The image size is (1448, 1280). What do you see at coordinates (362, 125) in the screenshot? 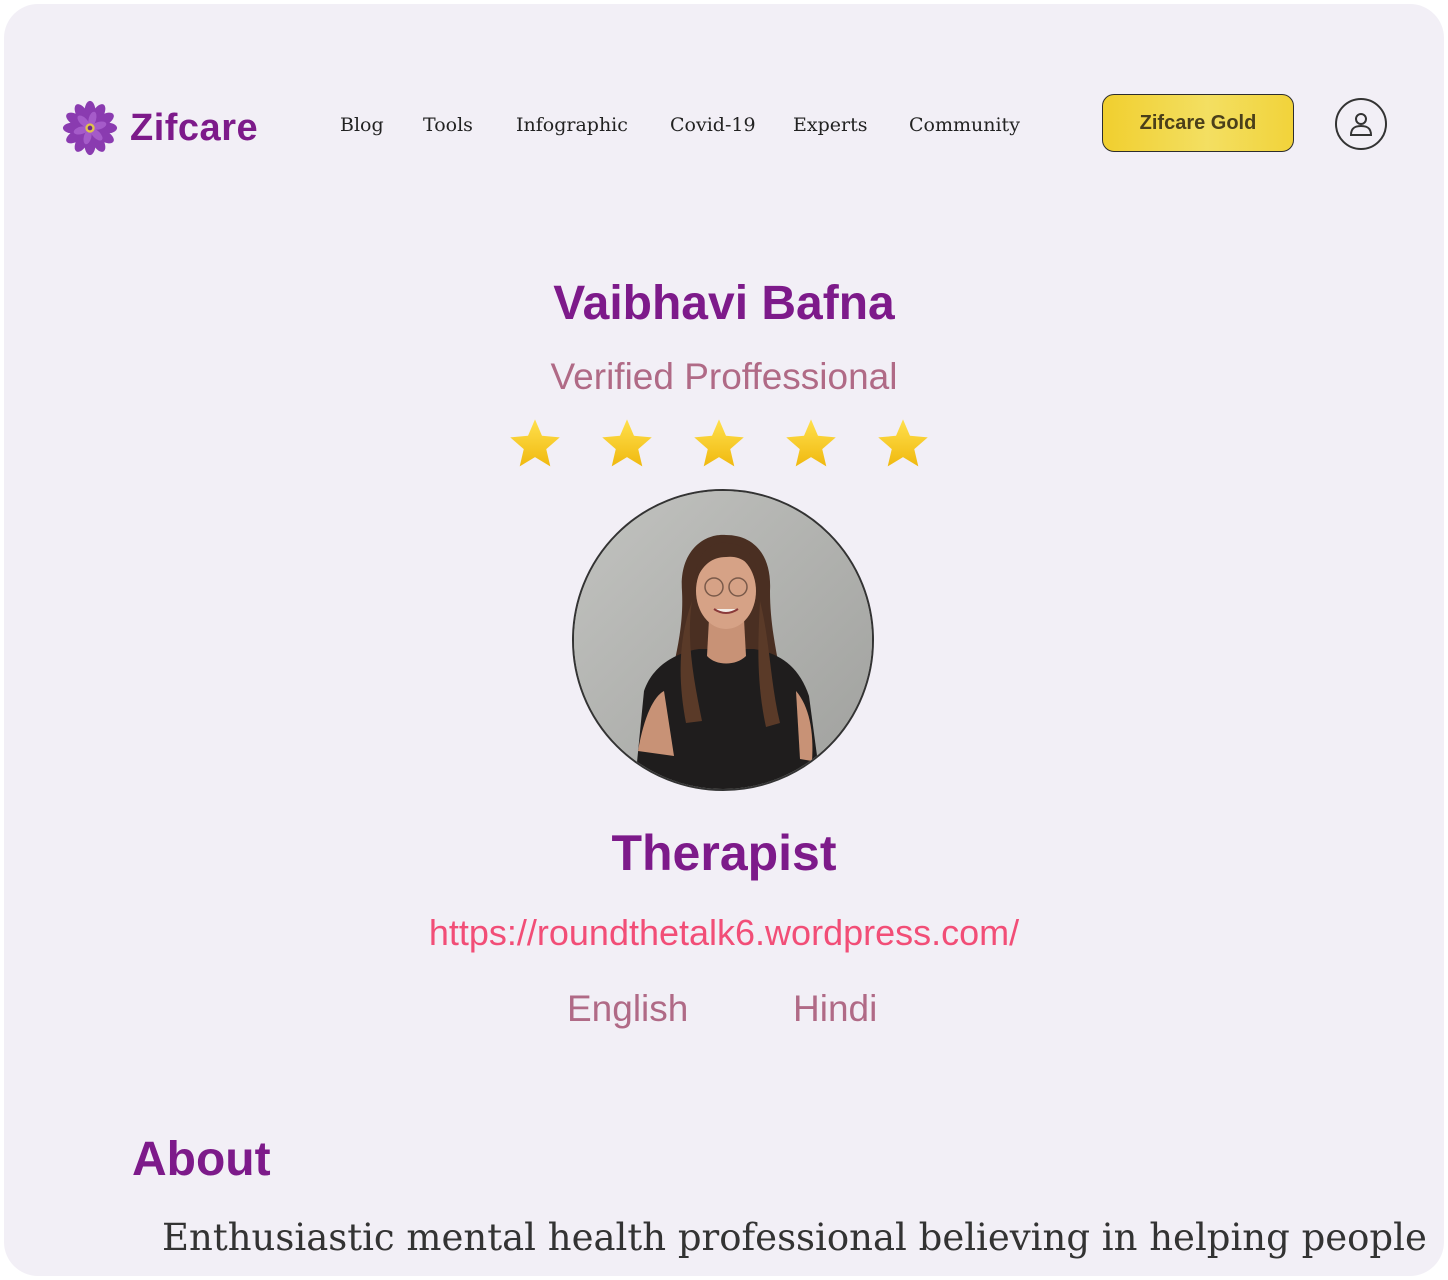
I see `nav-blog: Blog` at bounding box center [362, 125].